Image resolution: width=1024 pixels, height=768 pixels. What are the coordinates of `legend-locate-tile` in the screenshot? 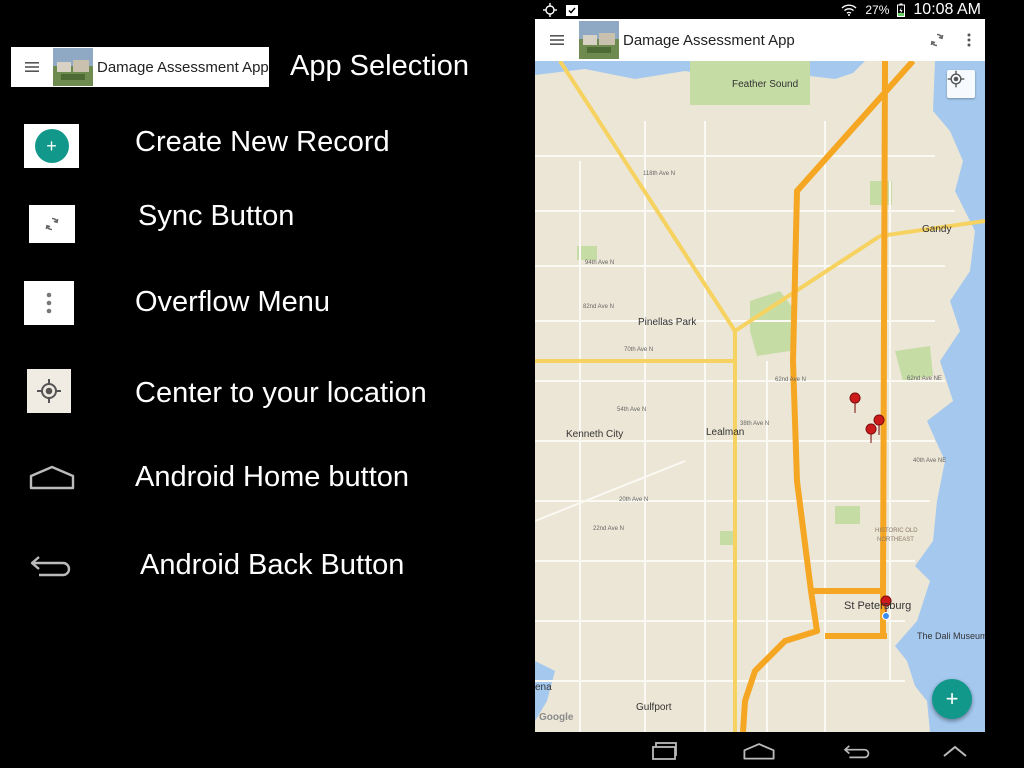 It's located at (49, 391).